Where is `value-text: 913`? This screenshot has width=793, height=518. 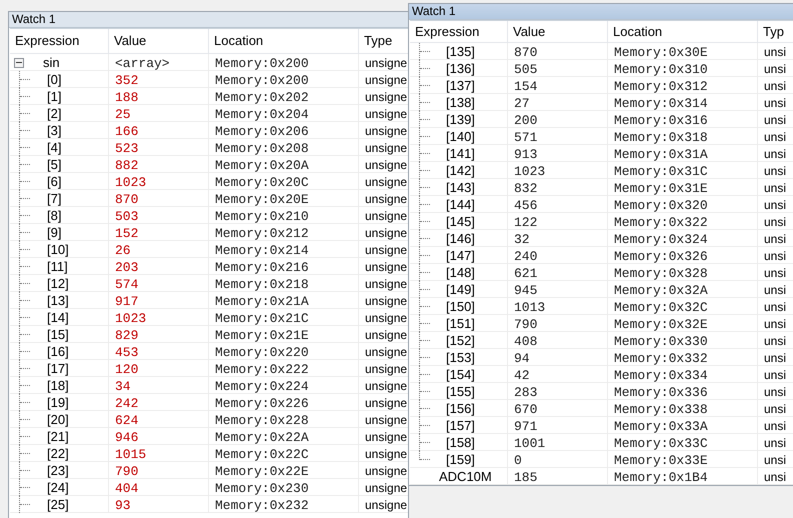
value-text: 913 is located at coordinates (526, 154).